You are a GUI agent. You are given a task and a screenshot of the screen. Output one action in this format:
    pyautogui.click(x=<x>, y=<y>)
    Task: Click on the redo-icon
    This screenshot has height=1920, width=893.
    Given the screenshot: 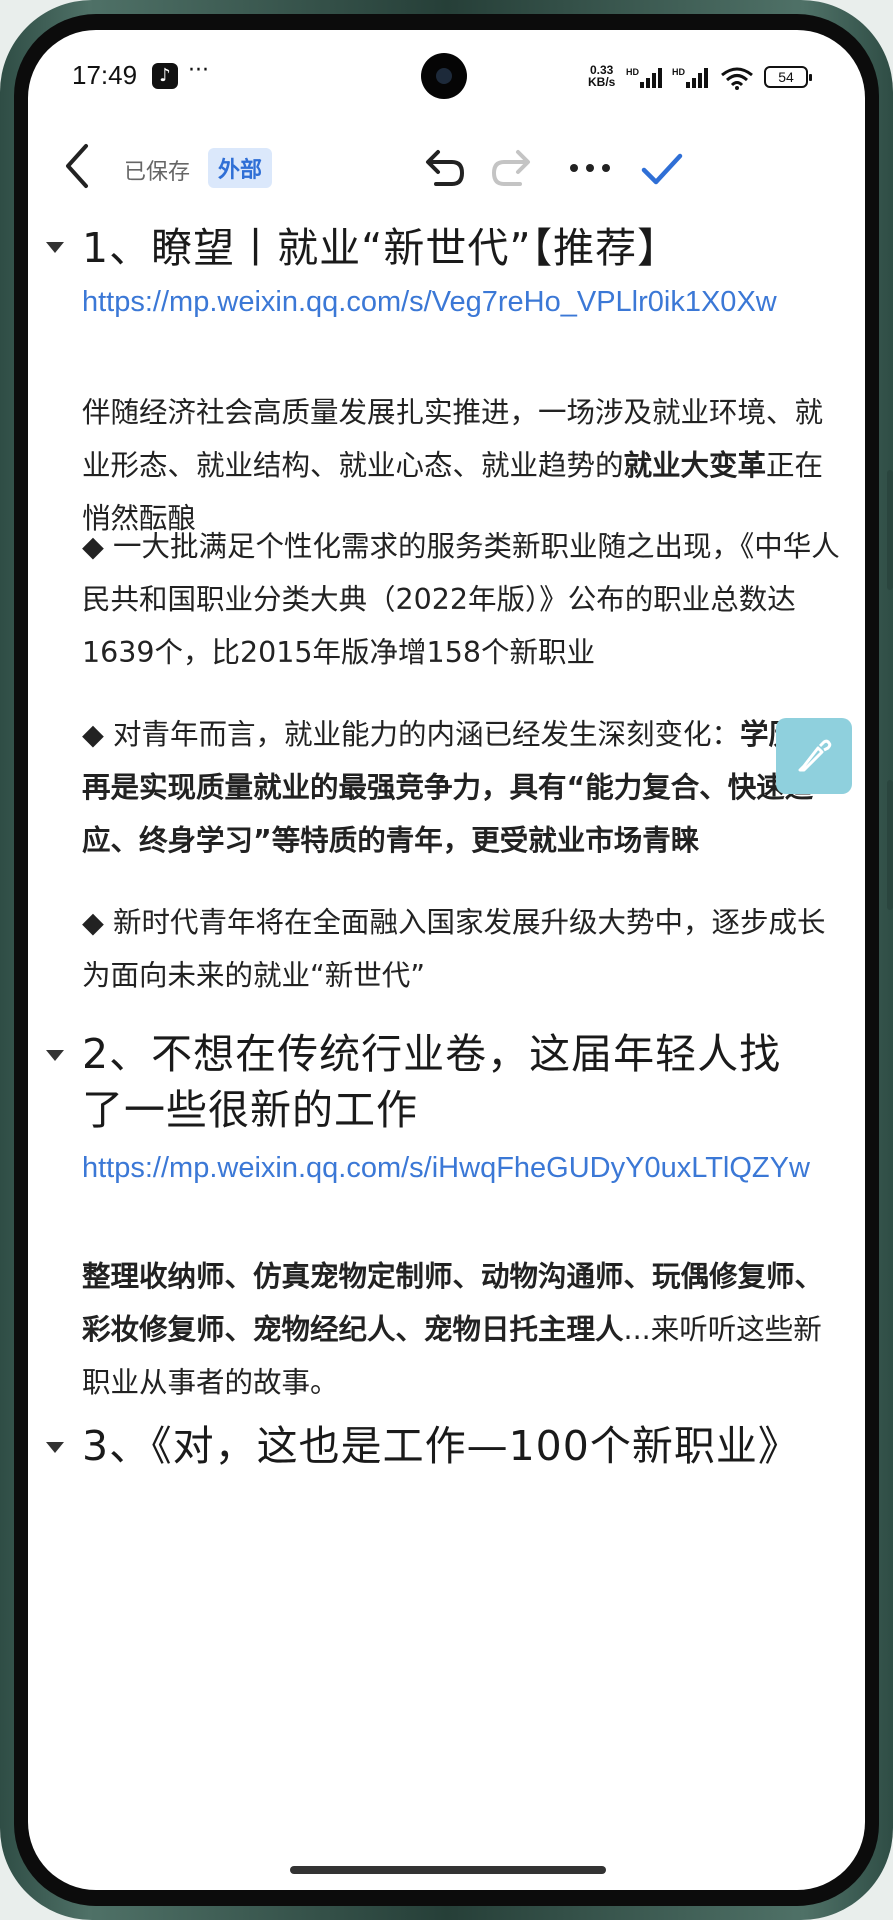 What is the action you would take?
    pyautogui.click(x=514, y=168)
    